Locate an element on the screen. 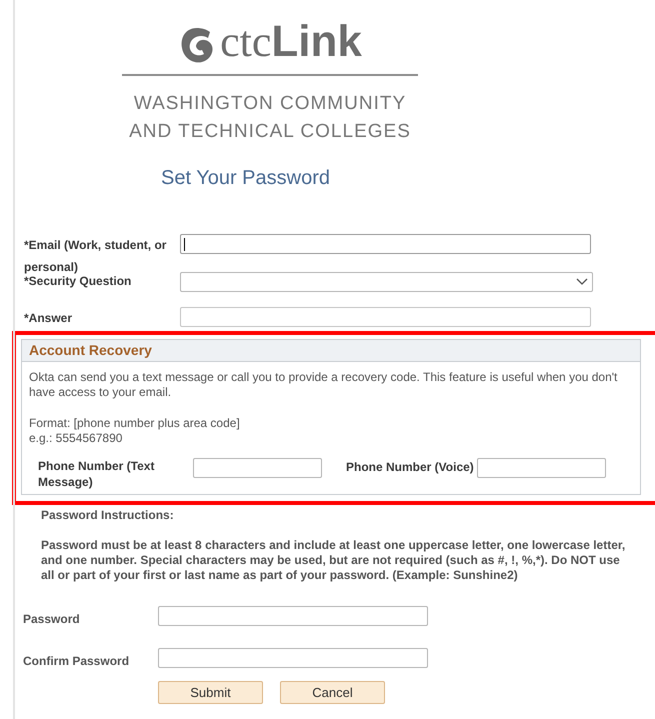 This screenshot has width=655, height=719. format-hint: Format: [phone number plus area code] is located at coordinates (135, 423).